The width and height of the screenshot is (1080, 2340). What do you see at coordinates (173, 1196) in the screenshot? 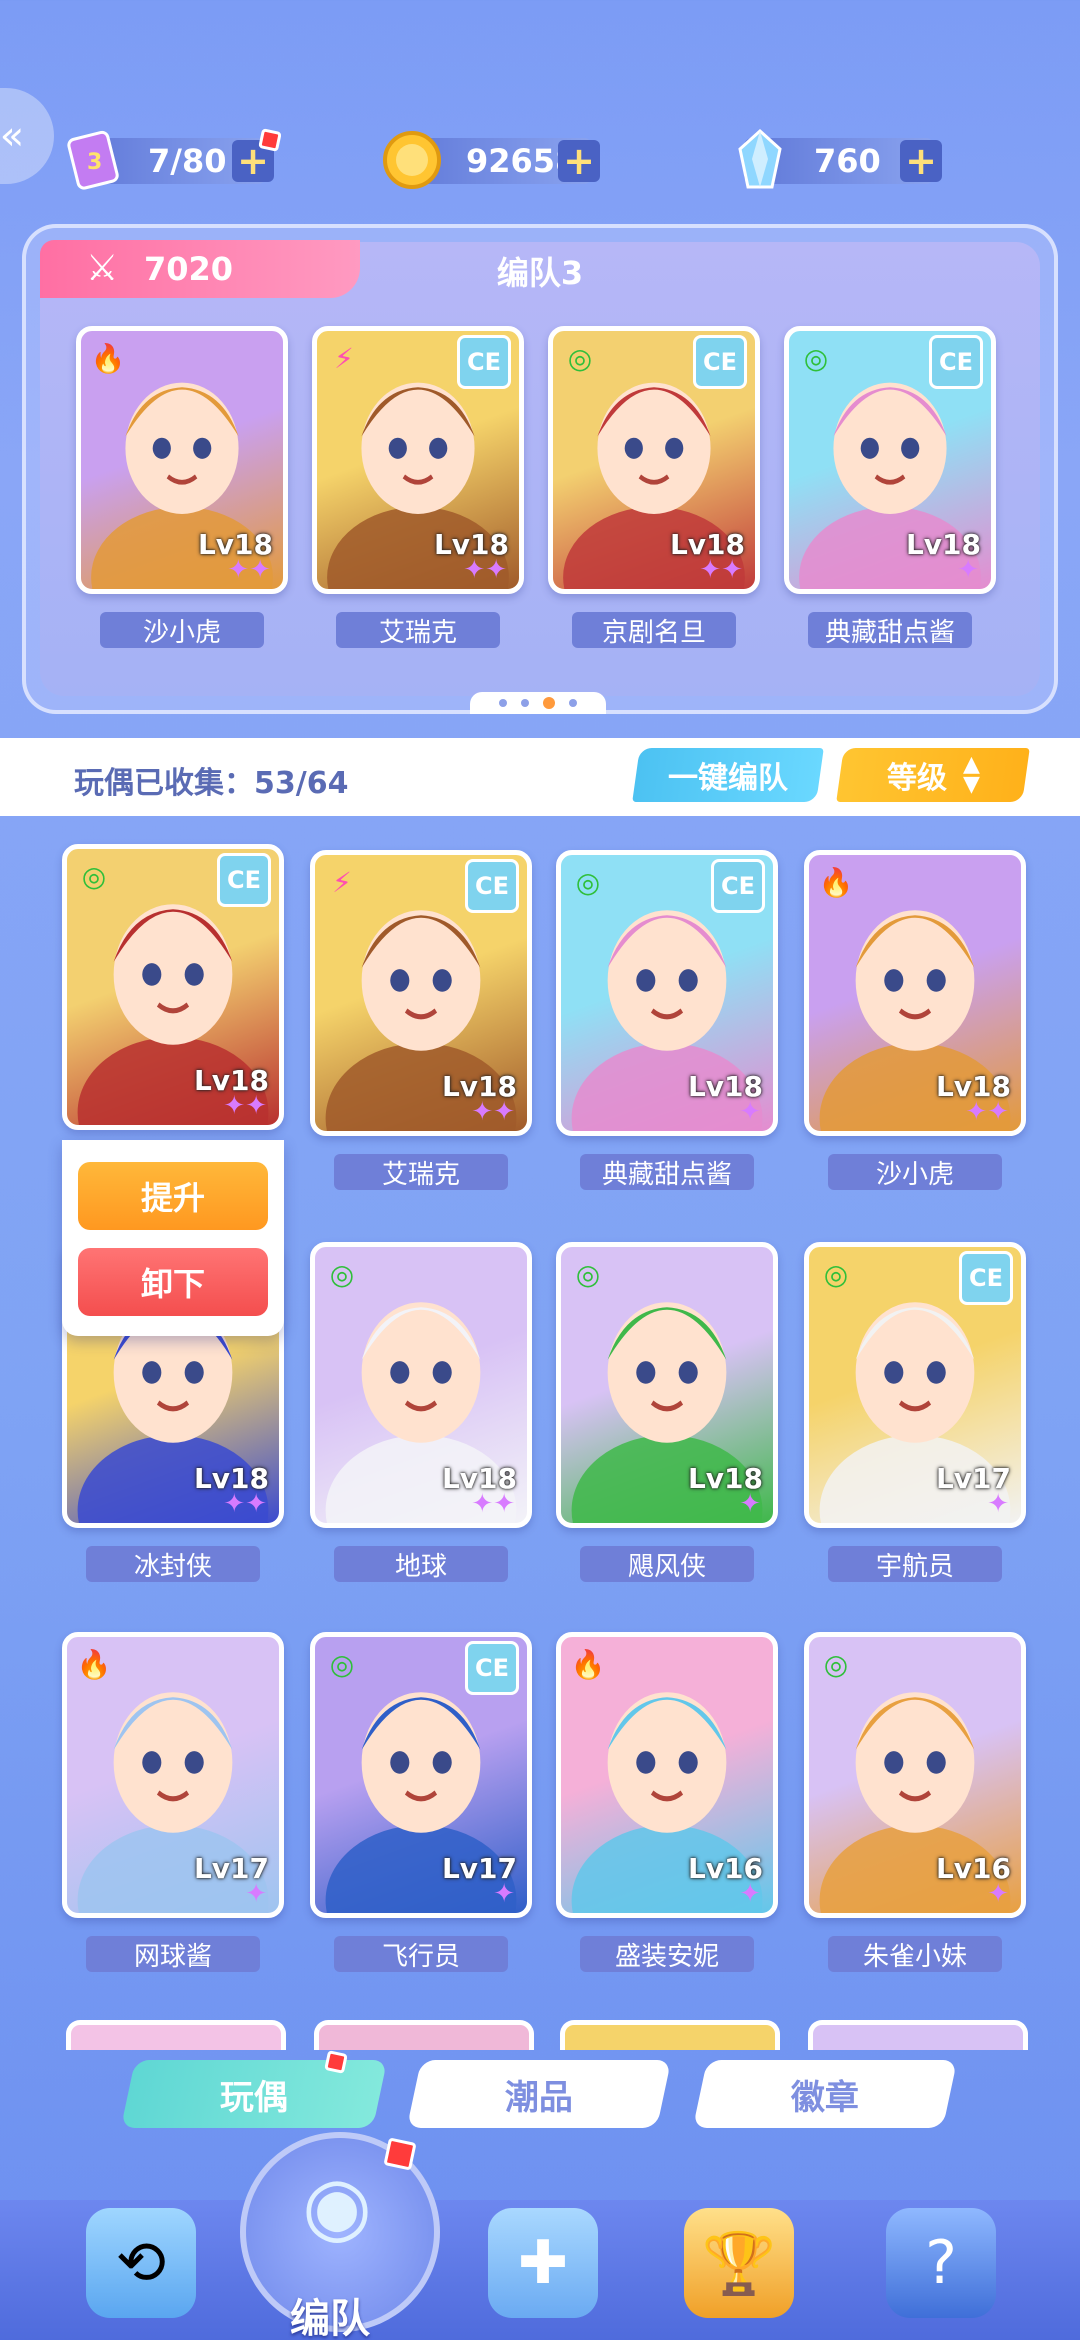
I see `upgrade-button: 提升` at bounding box center [173, 1196].